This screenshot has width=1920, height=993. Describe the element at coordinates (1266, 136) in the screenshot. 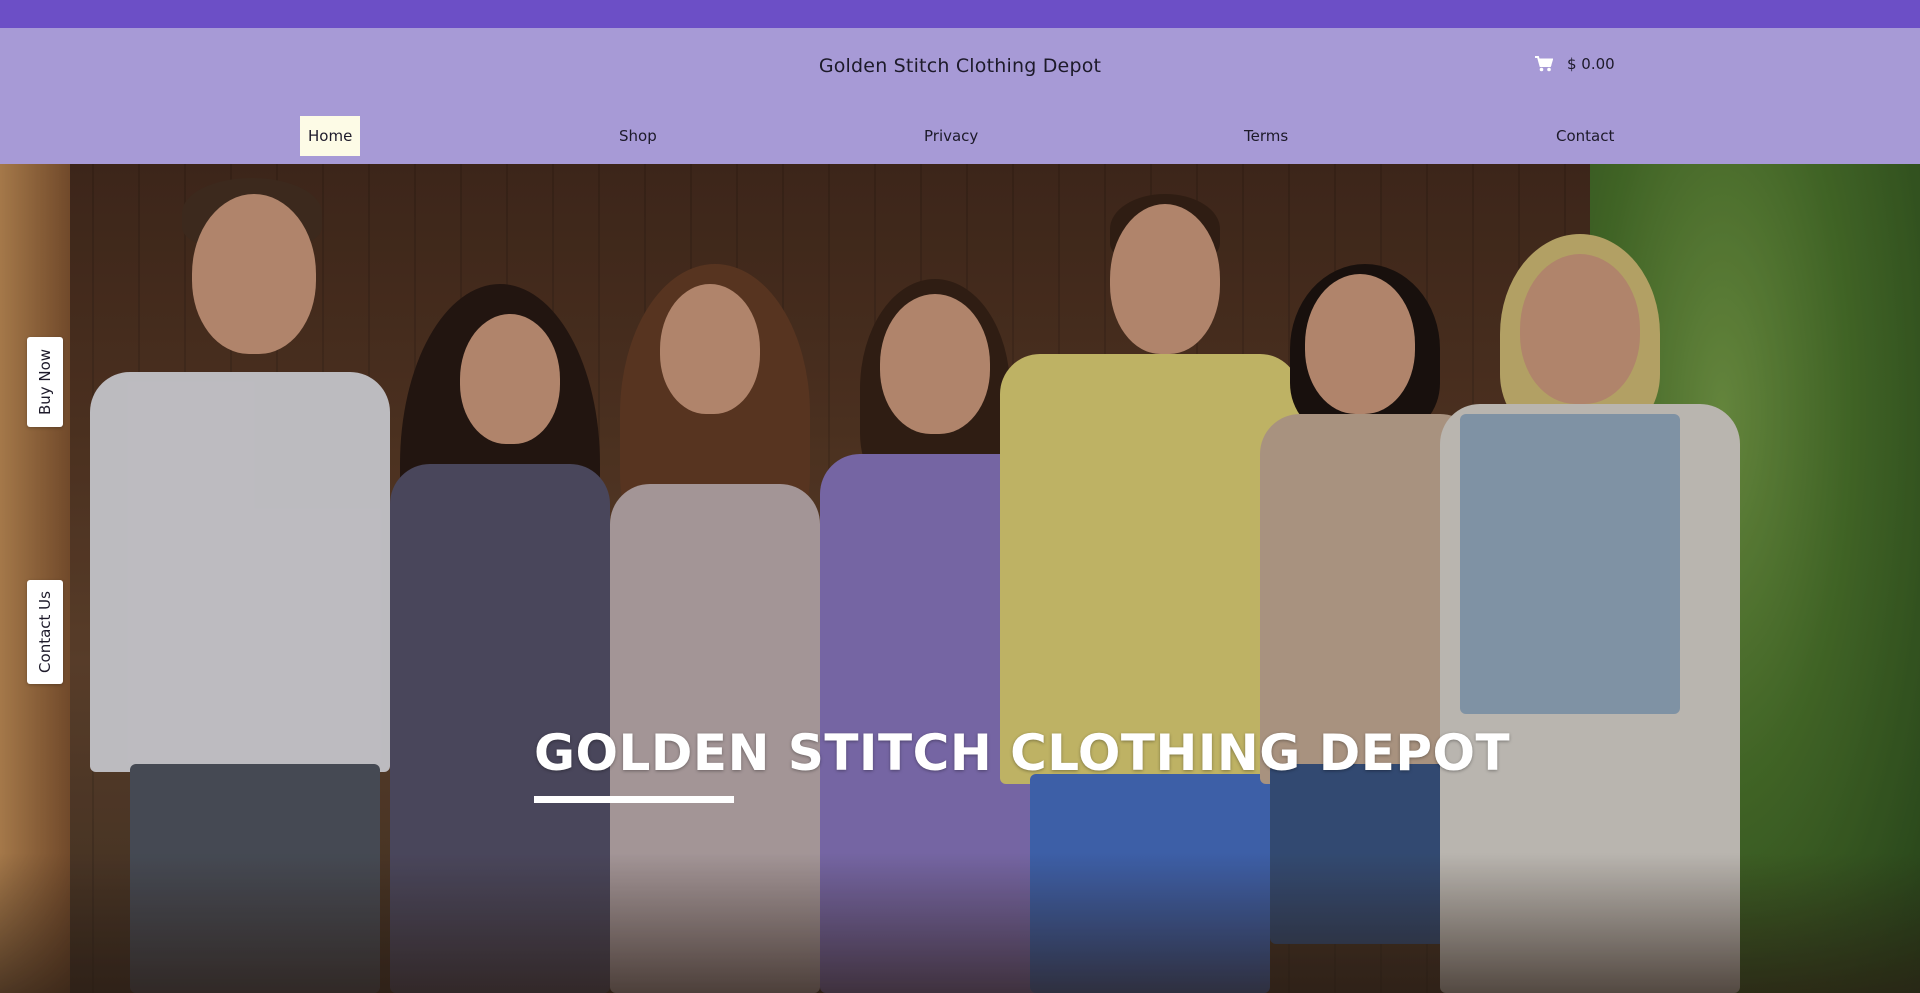

I see `nav-terms: Terms` at that location.